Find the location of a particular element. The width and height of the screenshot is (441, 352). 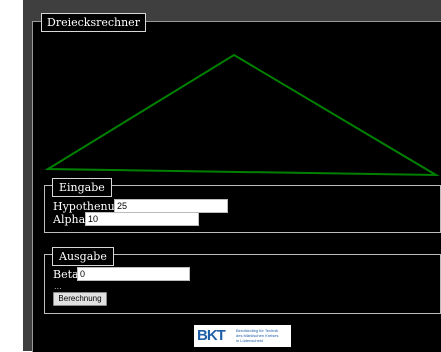

logo-line-3: in Lüdenscheid is located at coordinates (249, 340).